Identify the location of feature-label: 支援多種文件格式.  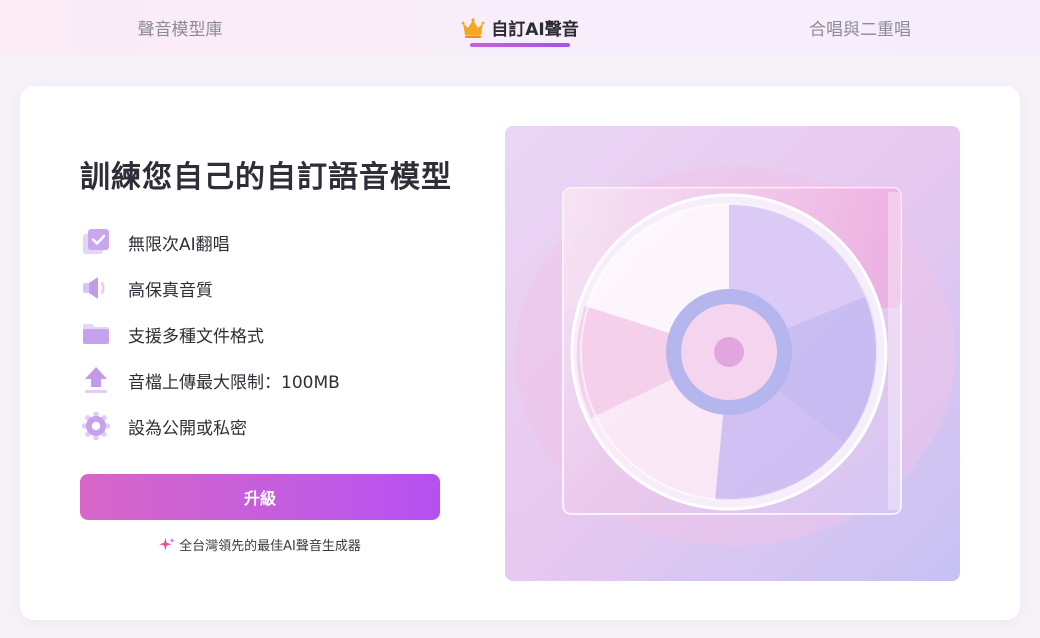
(196, 336).